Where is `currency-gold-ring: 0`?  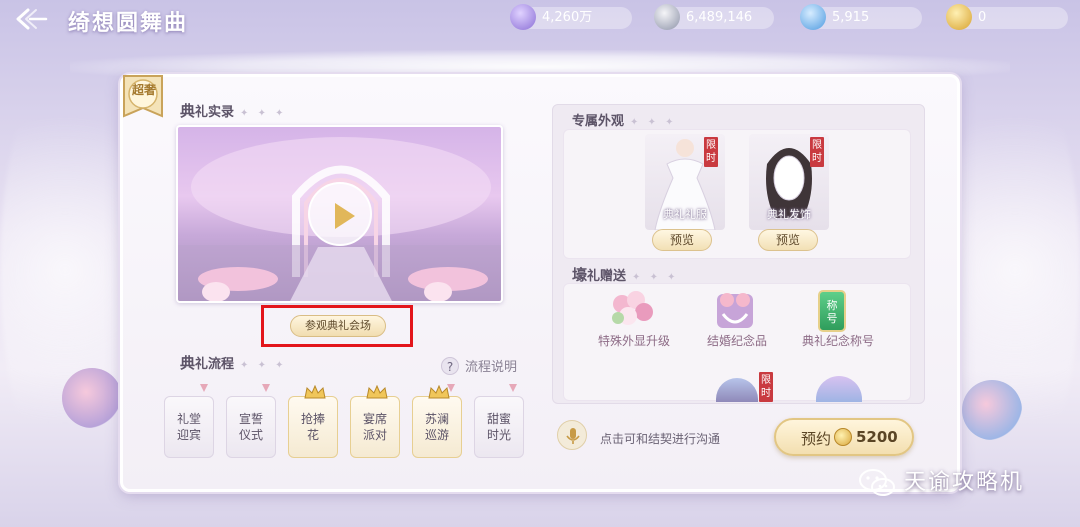
currency-gold-ring: 0 is located at coordinates (1007, 17).